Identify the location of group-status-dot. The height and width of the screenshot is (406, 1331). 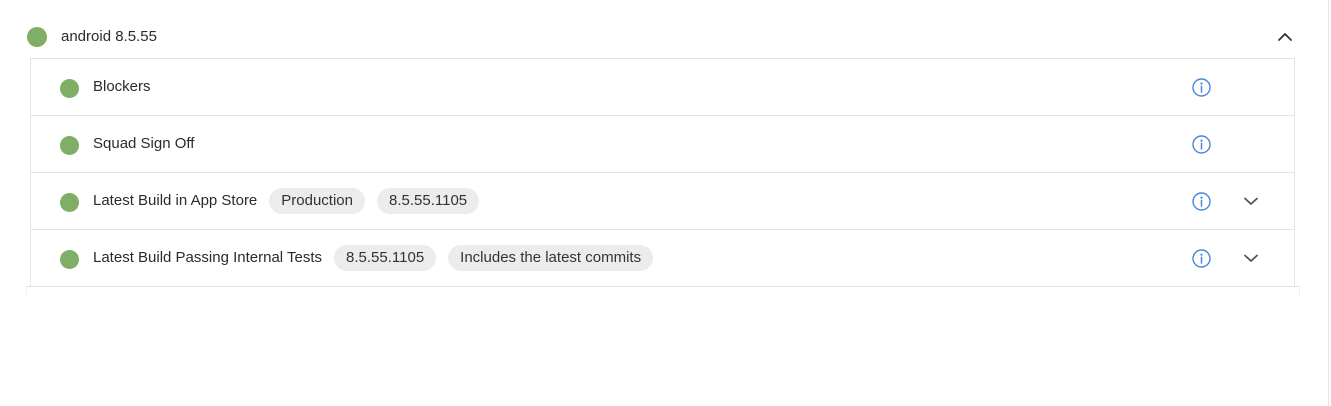
(37, 37).